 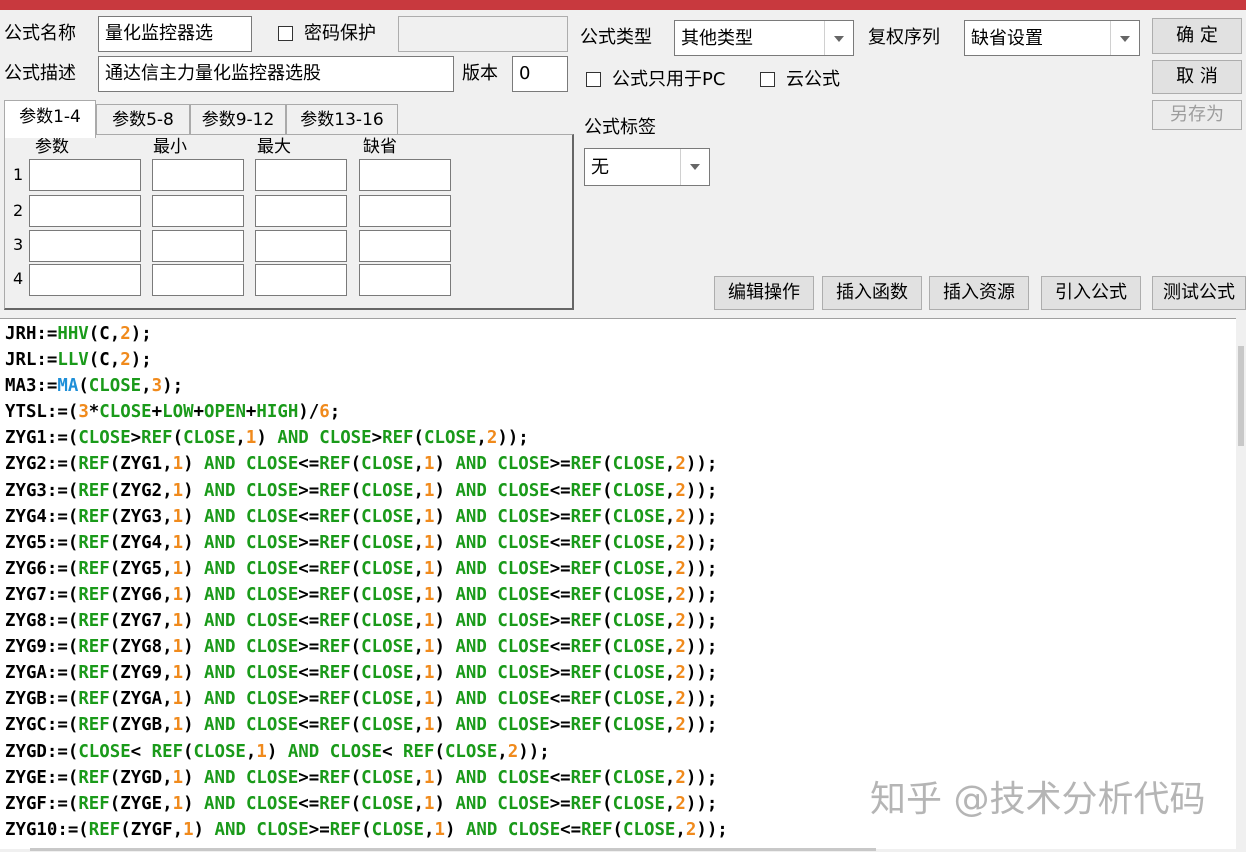 I want to click on version-input: 0, so click(x=540, y=74).